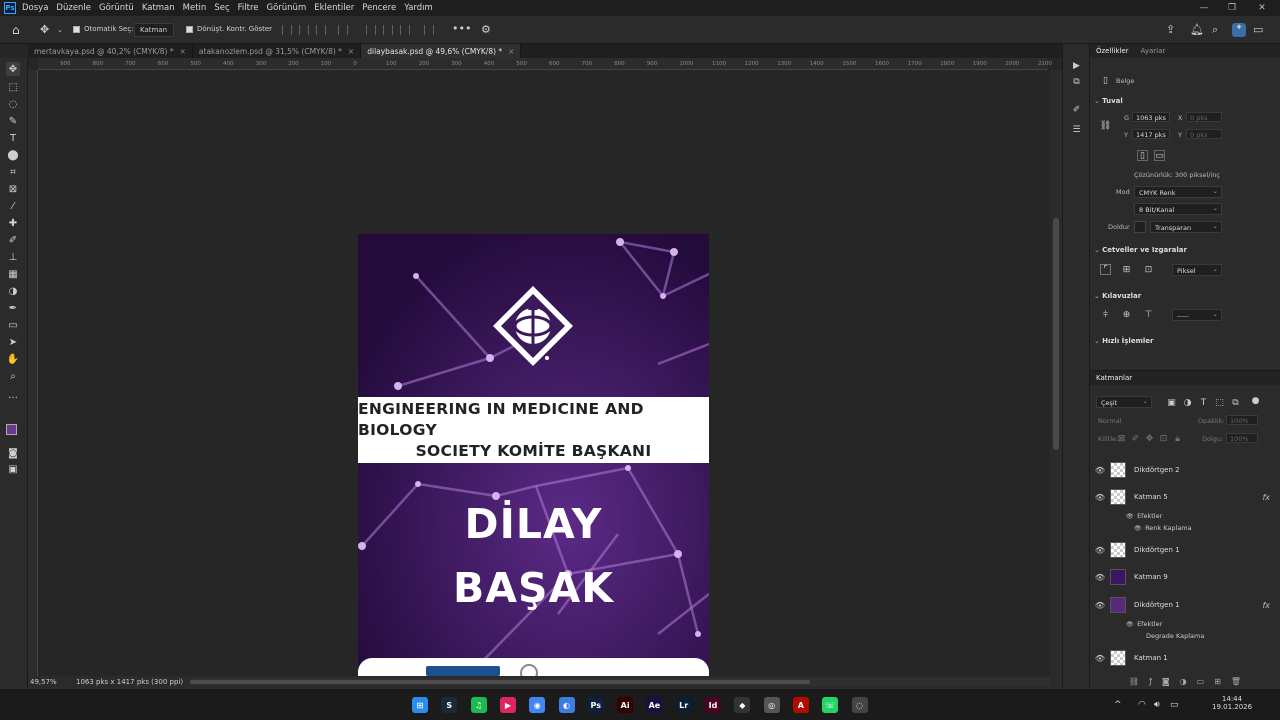  I want to click on y-field: 0 pks, so click(1204, 134).